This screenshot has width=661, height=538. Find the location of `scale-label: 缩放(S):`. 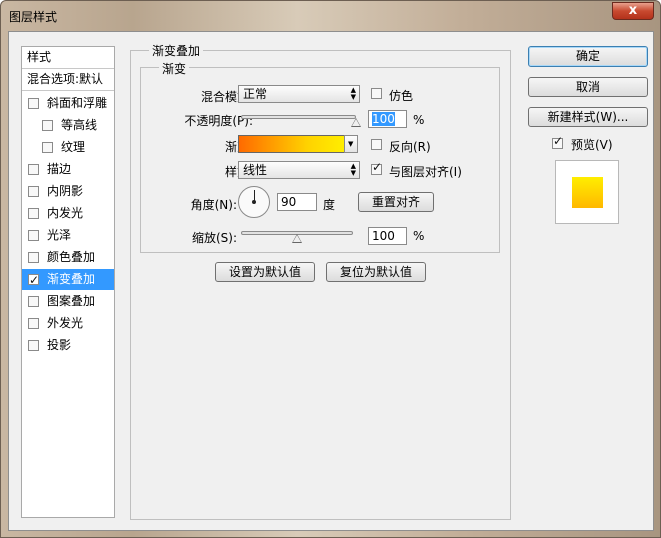

scale-label: 缩放(S): is located at coordinates (214, 238).